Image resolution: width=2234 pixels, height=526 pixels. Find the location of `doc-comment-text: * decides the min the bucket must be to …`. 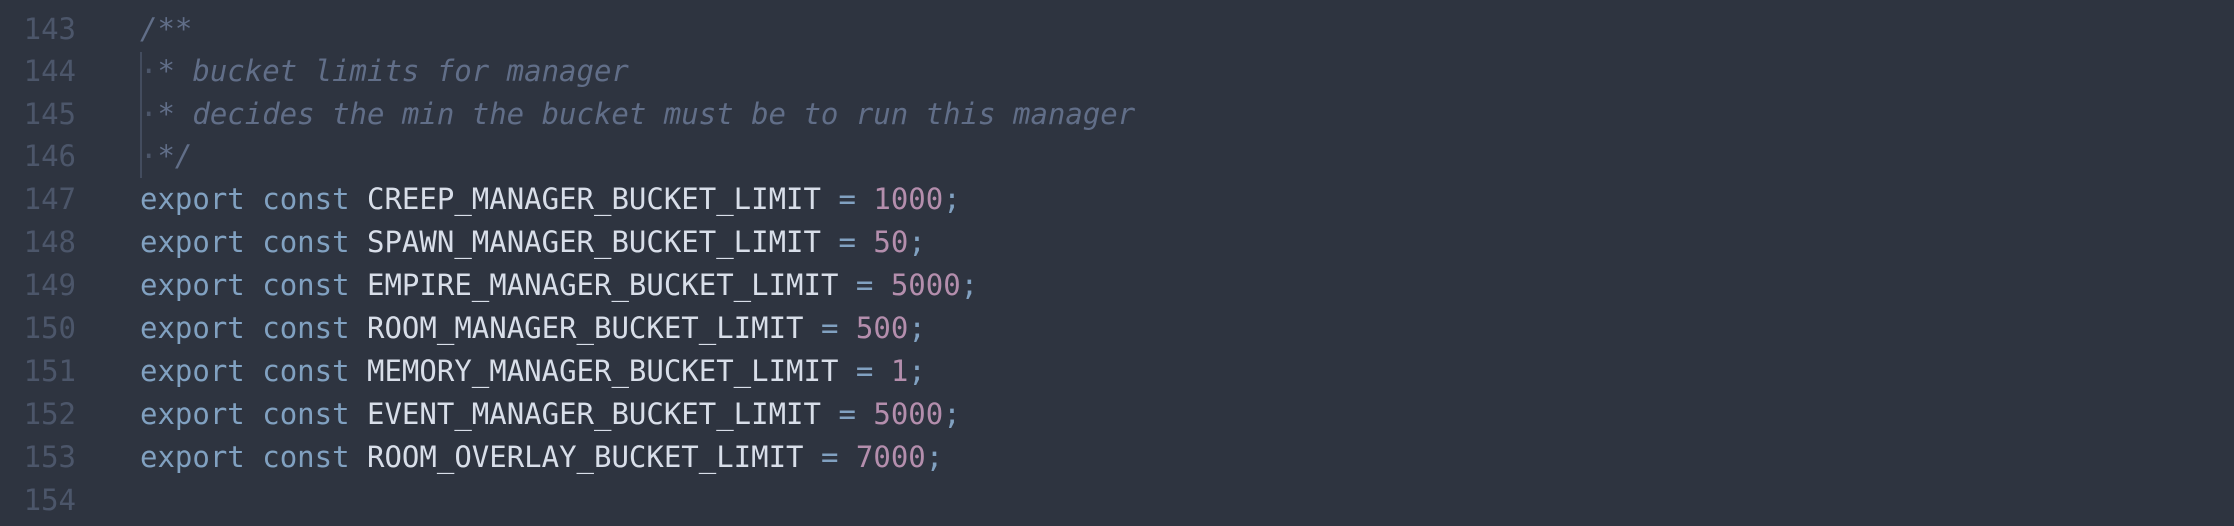

doc-comment-text: * decides the min the bucket must be to … is located at coordinates (646, 113).